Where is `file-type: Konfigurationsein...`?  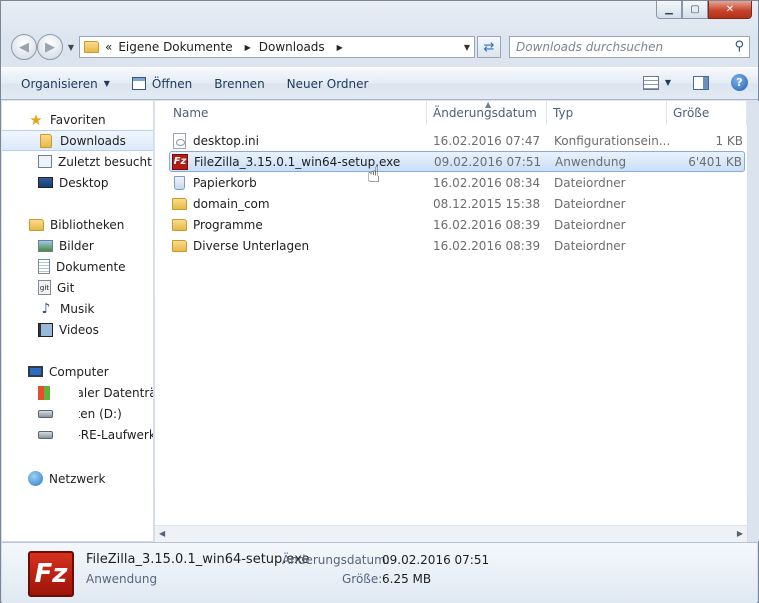
file-type: Konfigurationsein... is located at coordinates (612, 140).